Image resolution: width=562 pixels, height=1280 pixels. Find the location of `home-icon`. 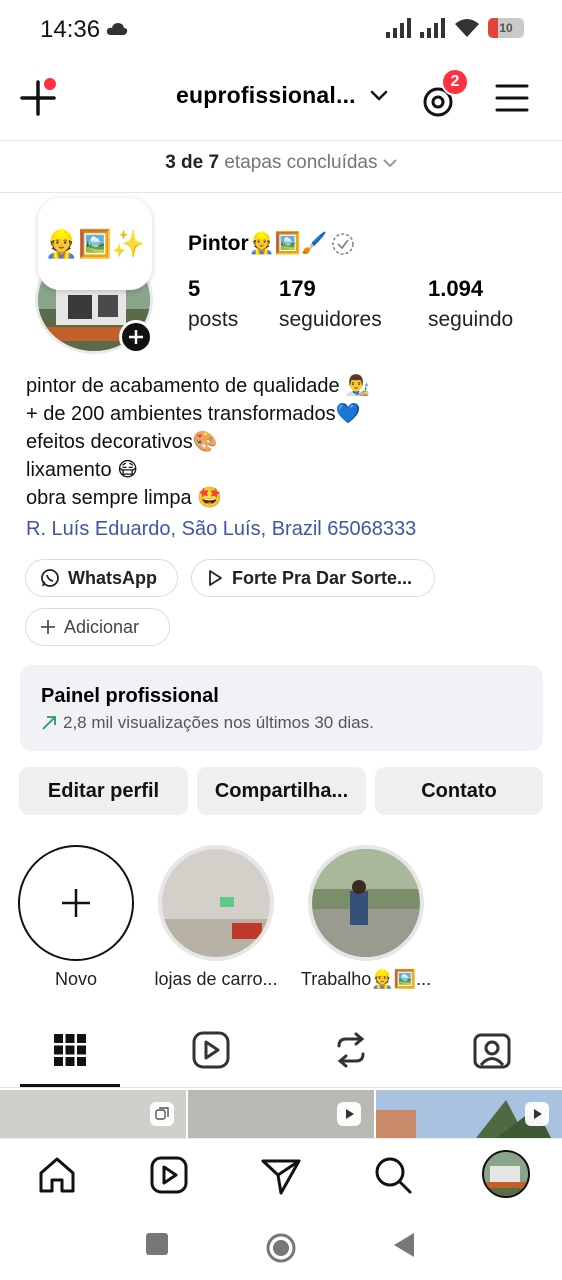

home-icon is located at coordinates (57, 1175).